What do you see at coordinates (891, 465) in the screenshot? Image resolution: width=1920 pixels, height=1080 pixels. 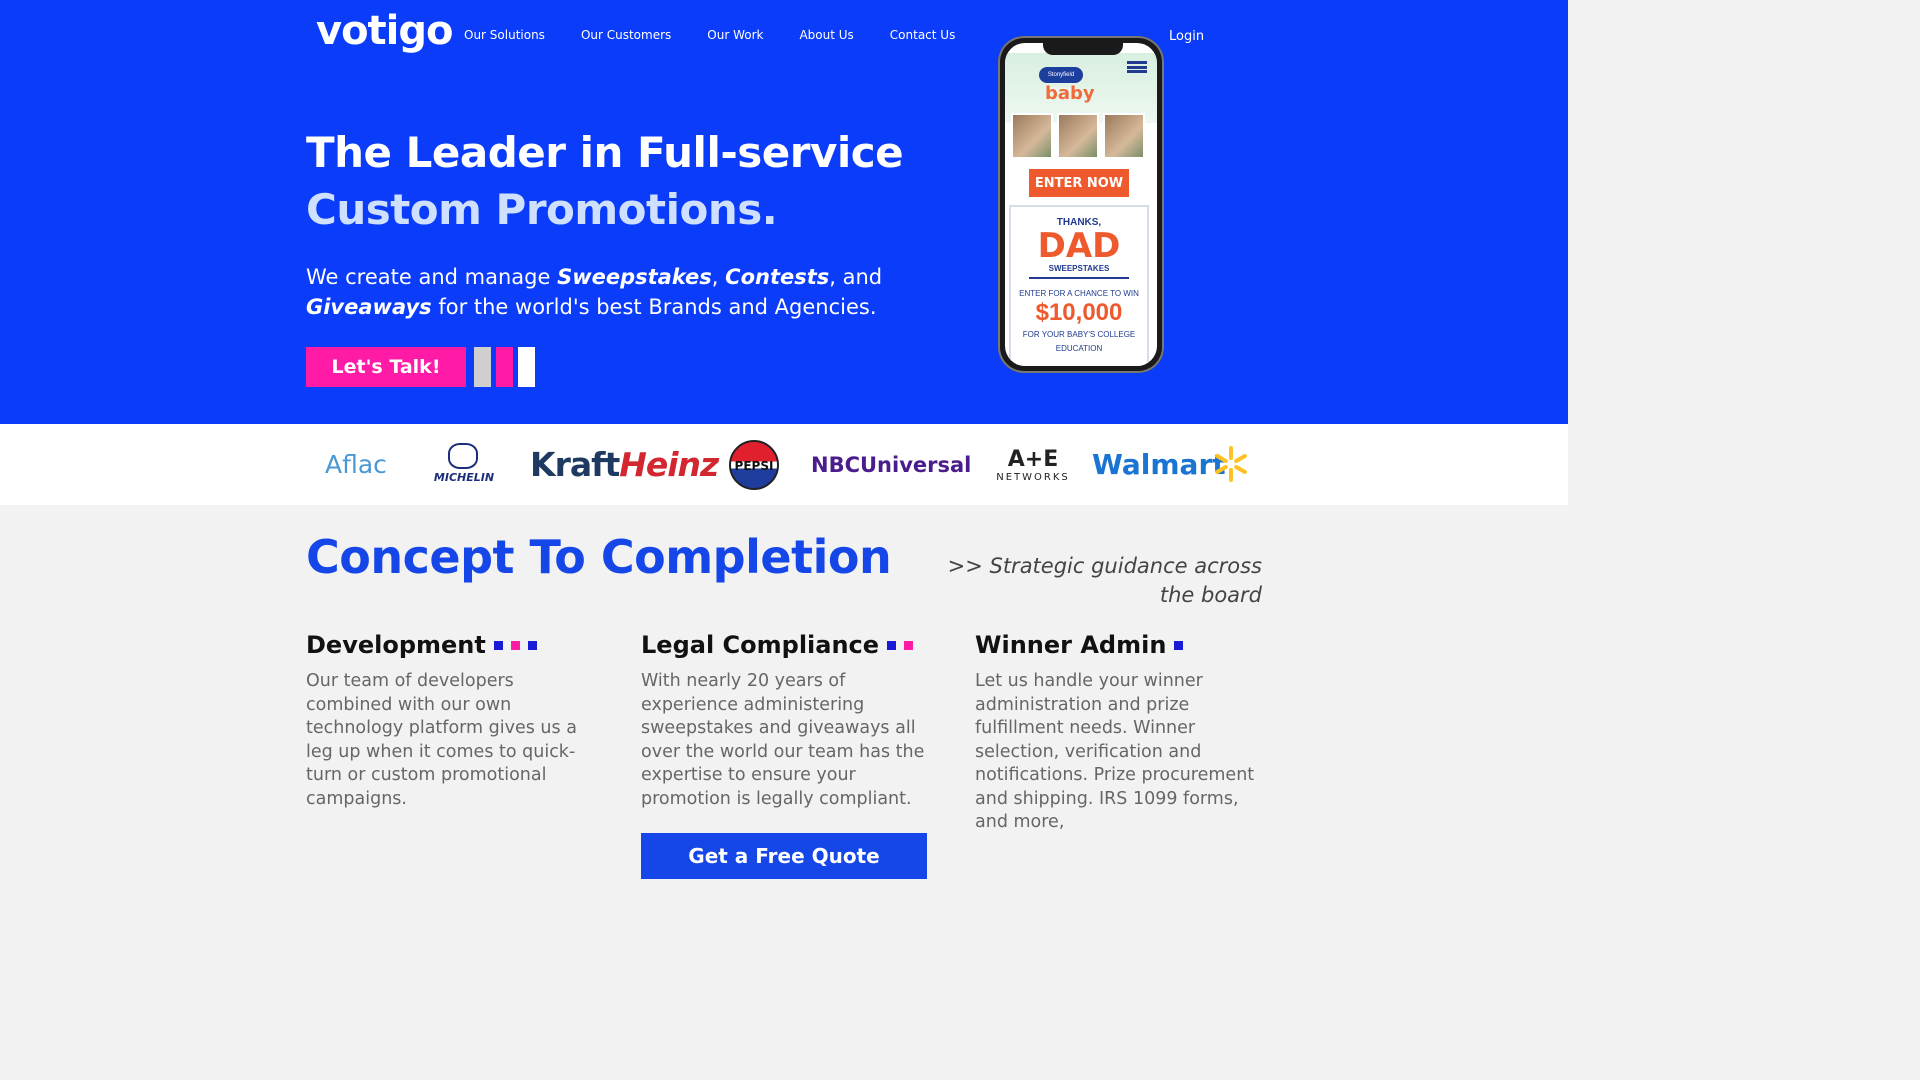 I see `nbcuniversal-logo: NBCUniversal` at bounding box center [891, 465].